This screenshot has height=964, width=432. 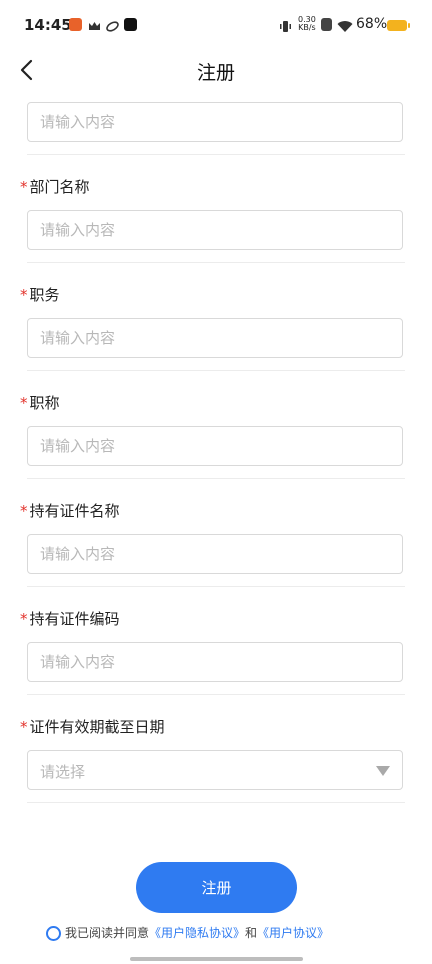 What do you see at coordinates (94, 24) in the screenshot?
I see `crown-icon` at bounding box center [94, 24].